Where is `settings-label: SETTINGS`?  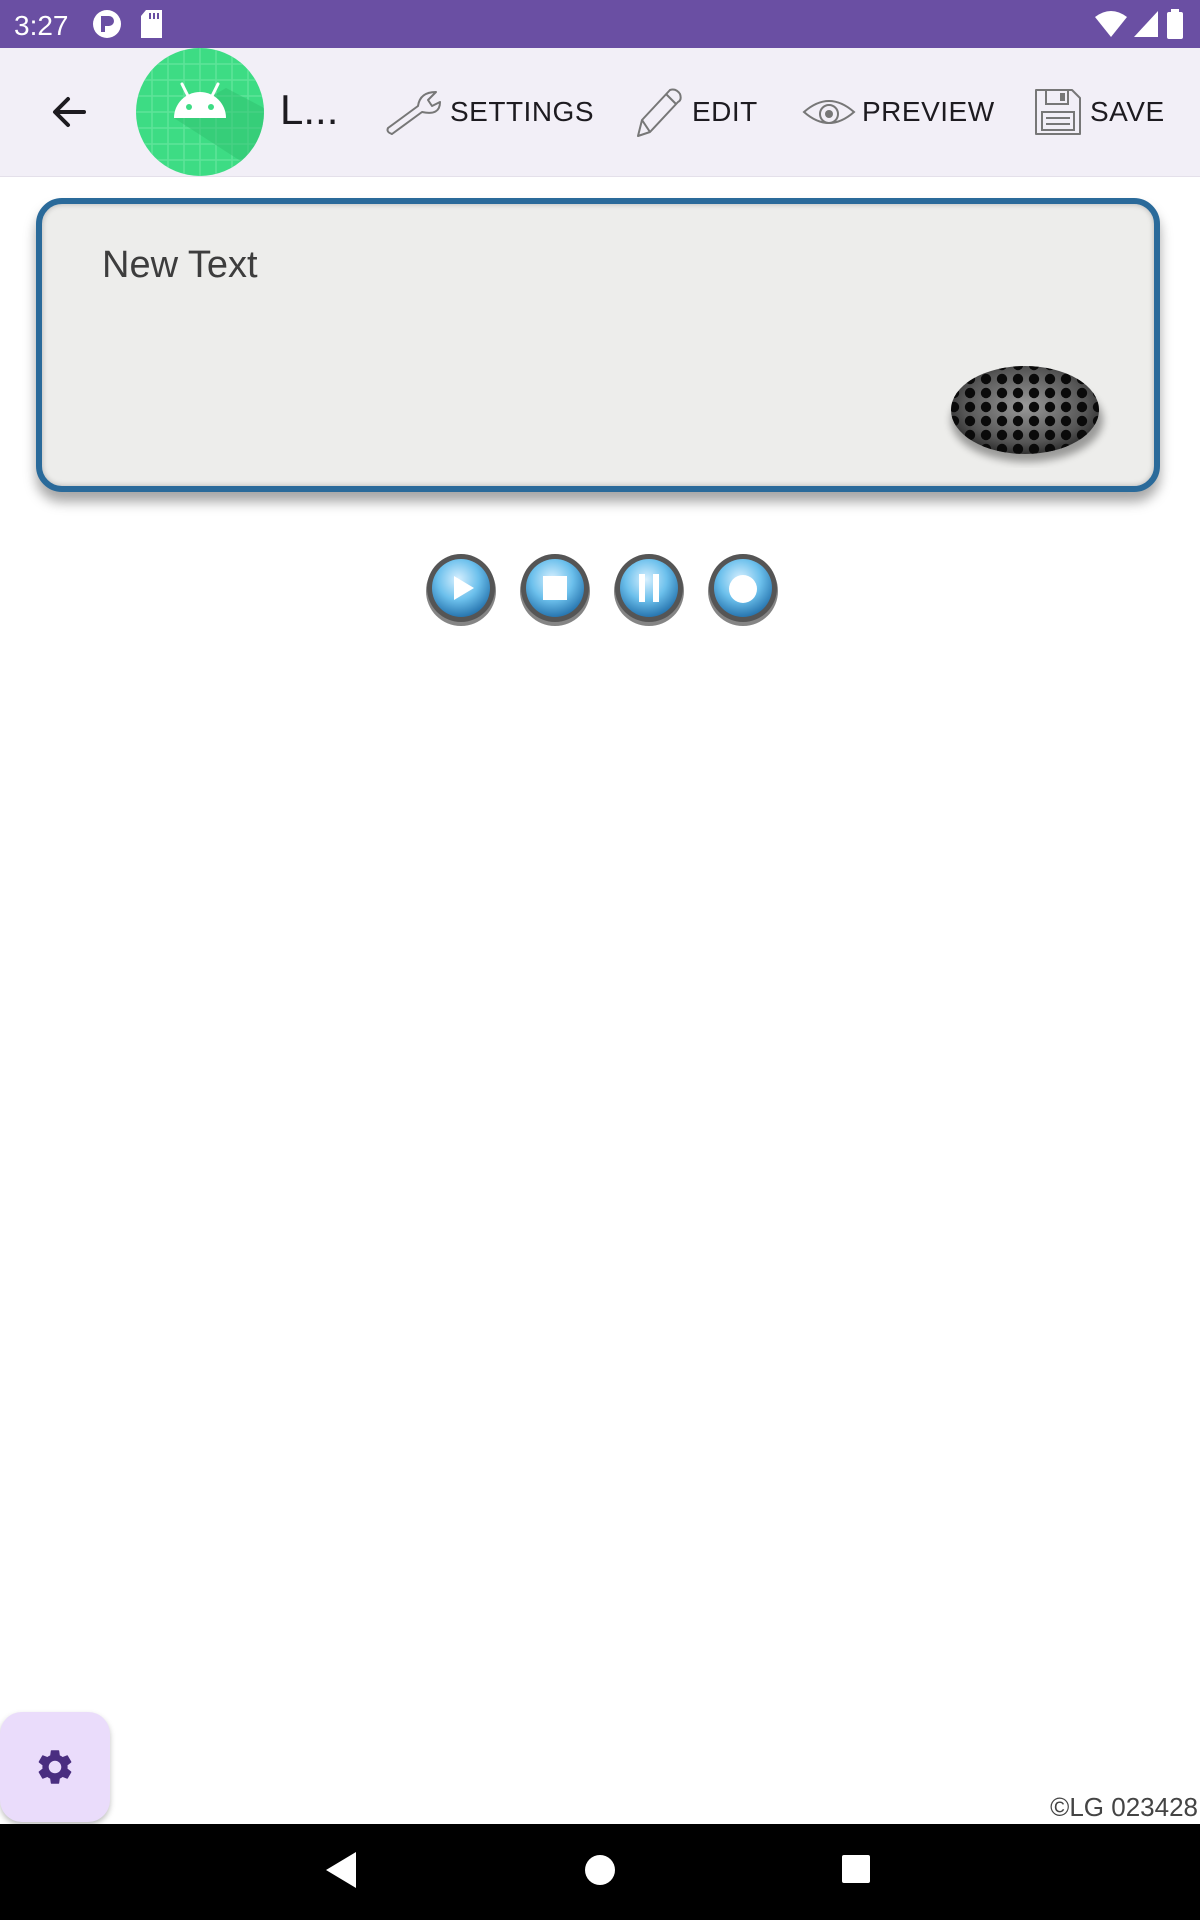 settings-label: SETTINGS is located at coordinates (522, 111).